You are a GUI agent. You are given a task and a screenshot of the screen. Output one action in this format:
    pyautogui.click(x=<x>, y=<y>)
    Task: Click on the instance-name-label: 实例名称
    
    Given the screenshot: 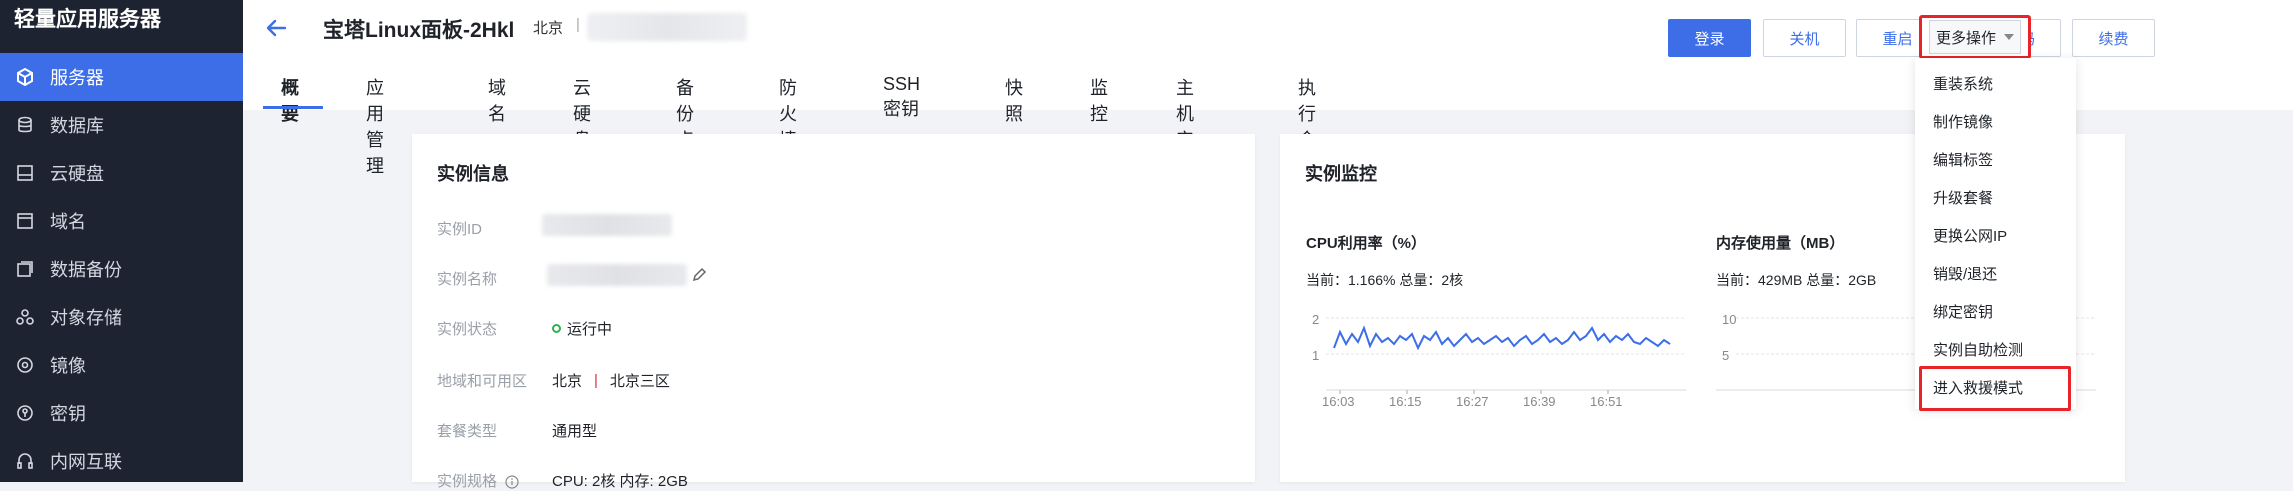 What is the action you would take?
    pyautogui.click(x=467, y=279)
    